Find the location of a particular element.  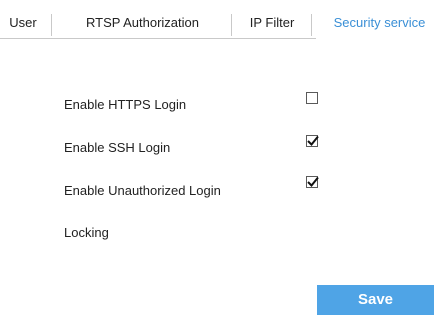

ssh-login-checkbox is located at coordinates (312, 141).